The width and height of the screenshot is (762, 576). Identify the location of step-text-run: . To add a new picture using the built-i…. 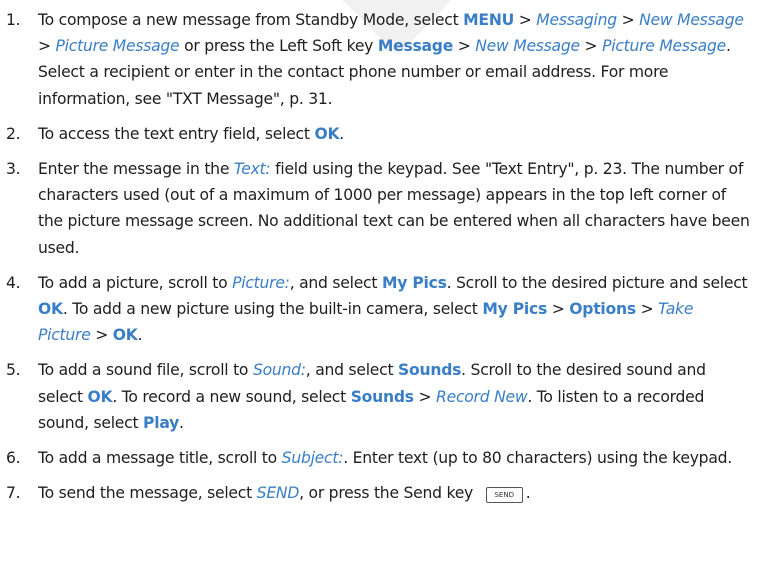
(272, 309).